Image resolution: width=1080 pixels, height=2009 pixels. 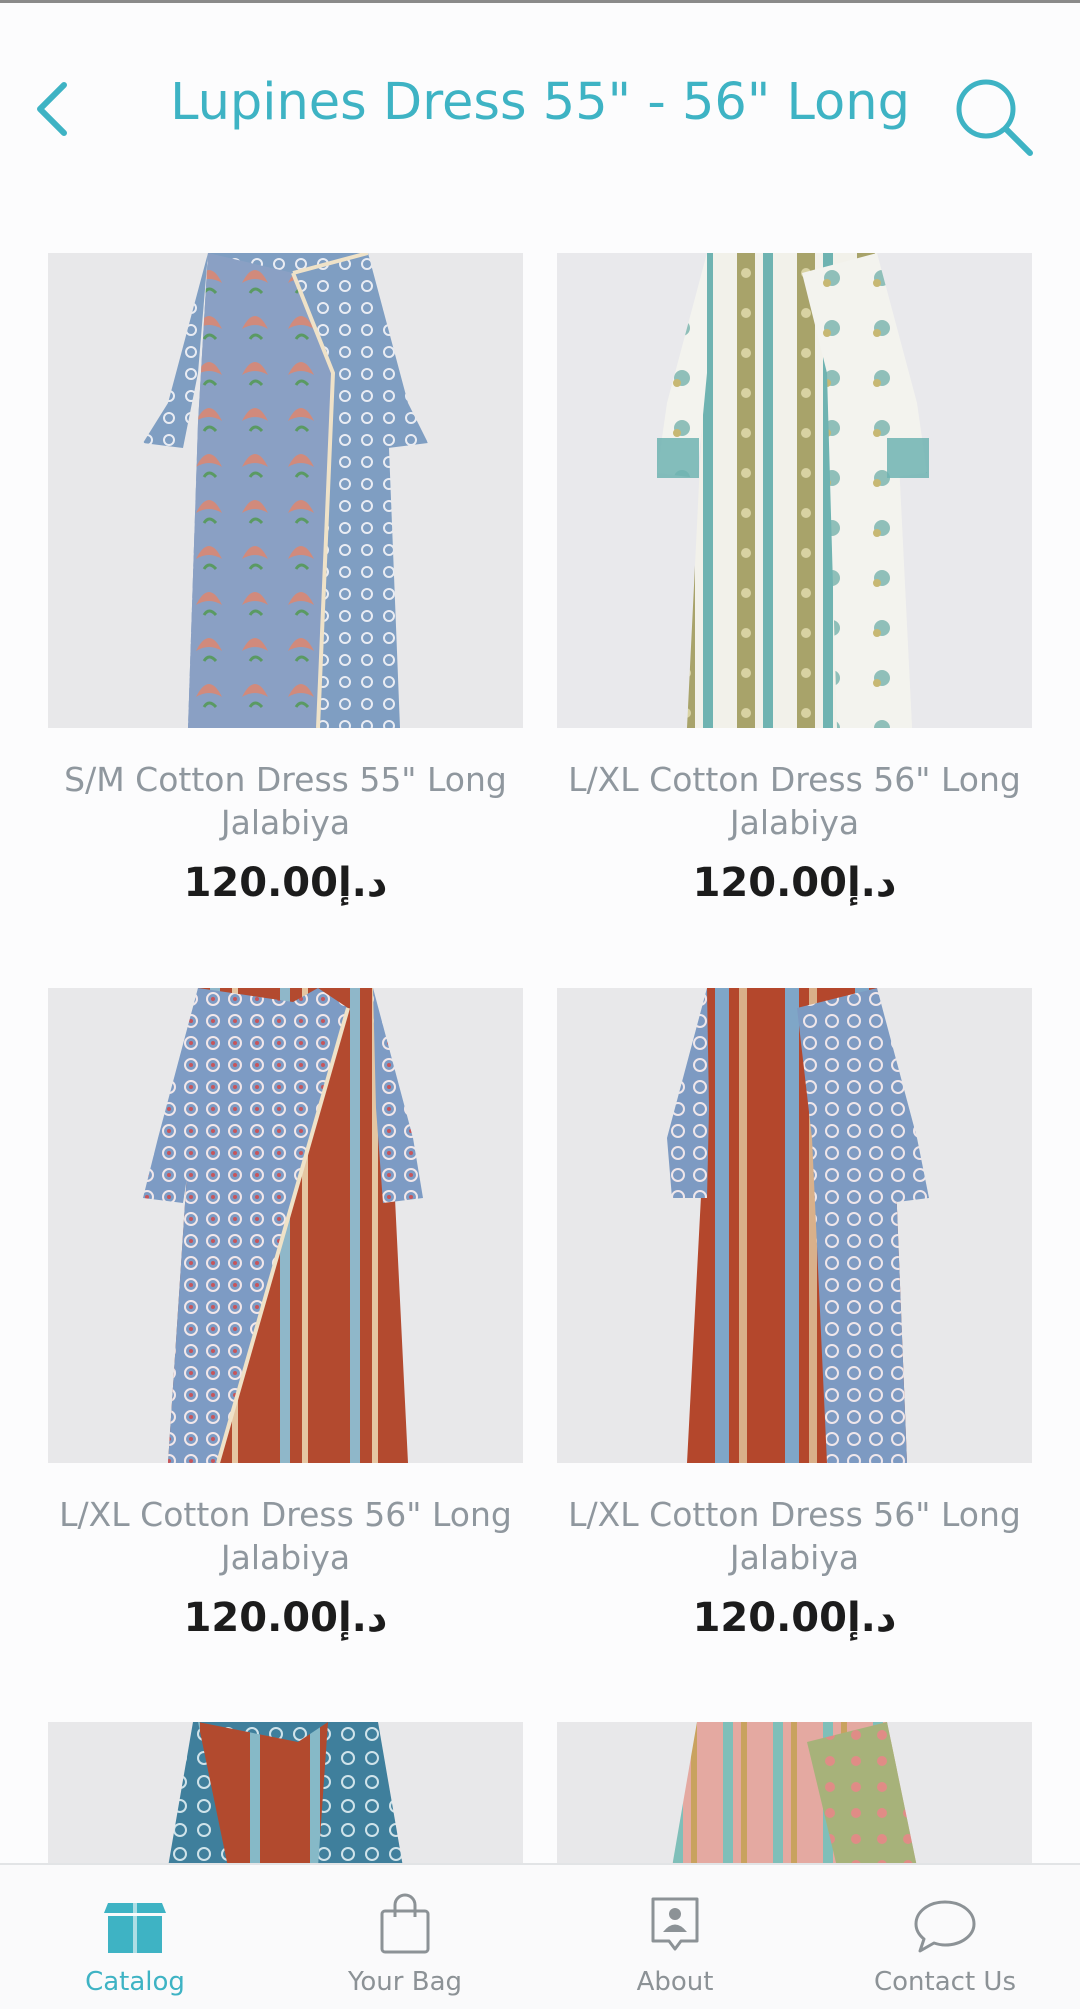 I want to click on tab-contact-us: Contact Us, so click(x=945, y=1937).